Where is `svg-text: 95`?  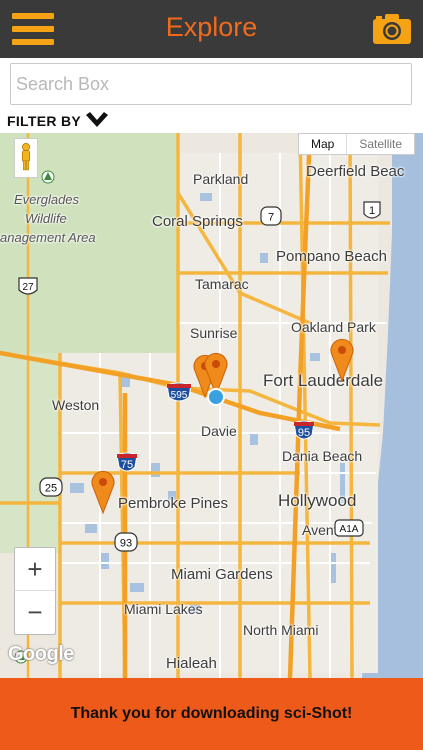 svg-text: 95 is located at coordinates (304, 433).